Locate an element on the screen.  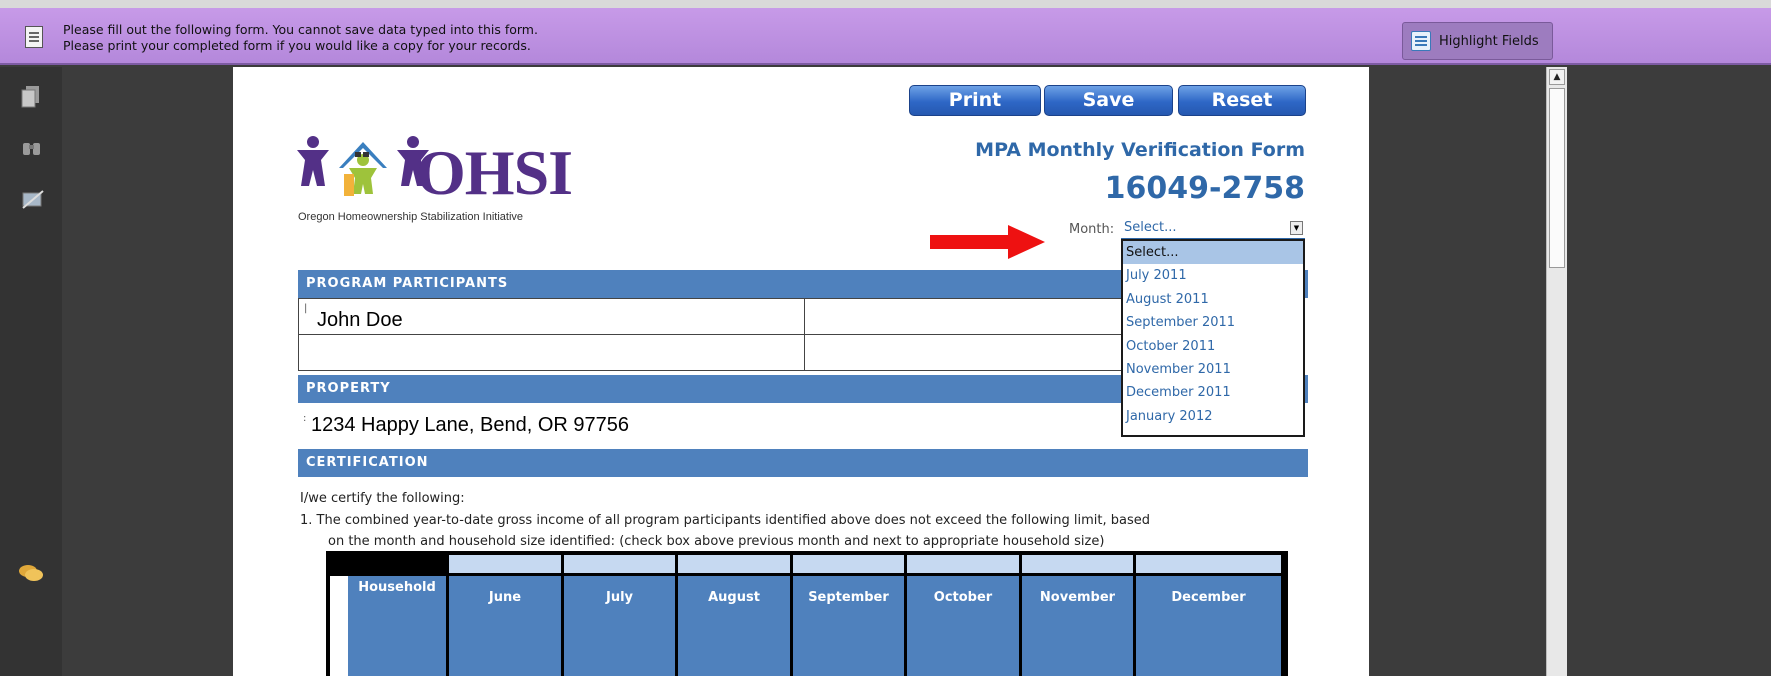
vertical-scrollbar: ▲ is located at coordinates (1556, 371).